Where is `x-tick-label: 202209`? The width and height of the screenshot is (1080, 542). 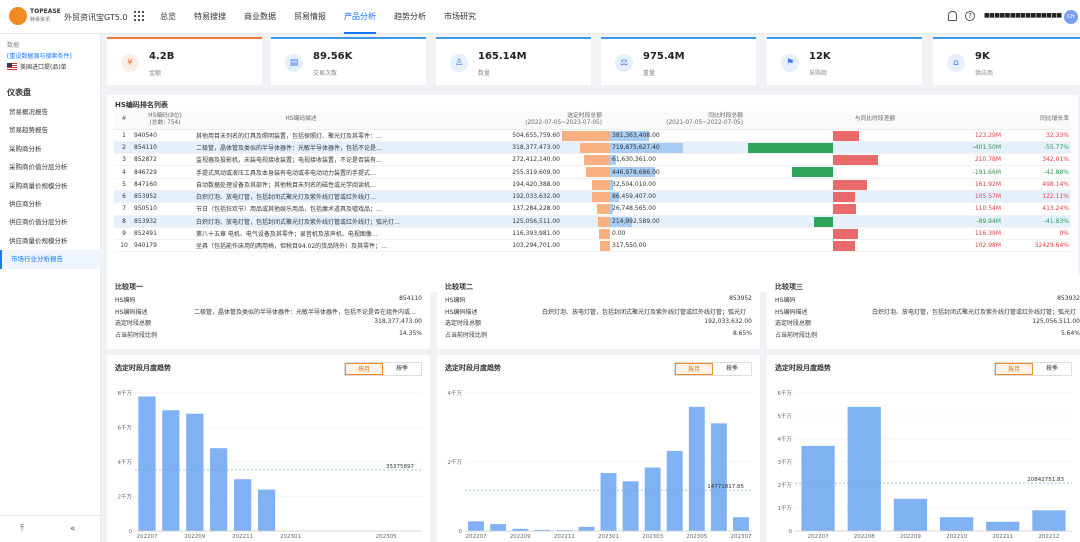
x-tick-label: 202209 is located at coordinates (910, 537).